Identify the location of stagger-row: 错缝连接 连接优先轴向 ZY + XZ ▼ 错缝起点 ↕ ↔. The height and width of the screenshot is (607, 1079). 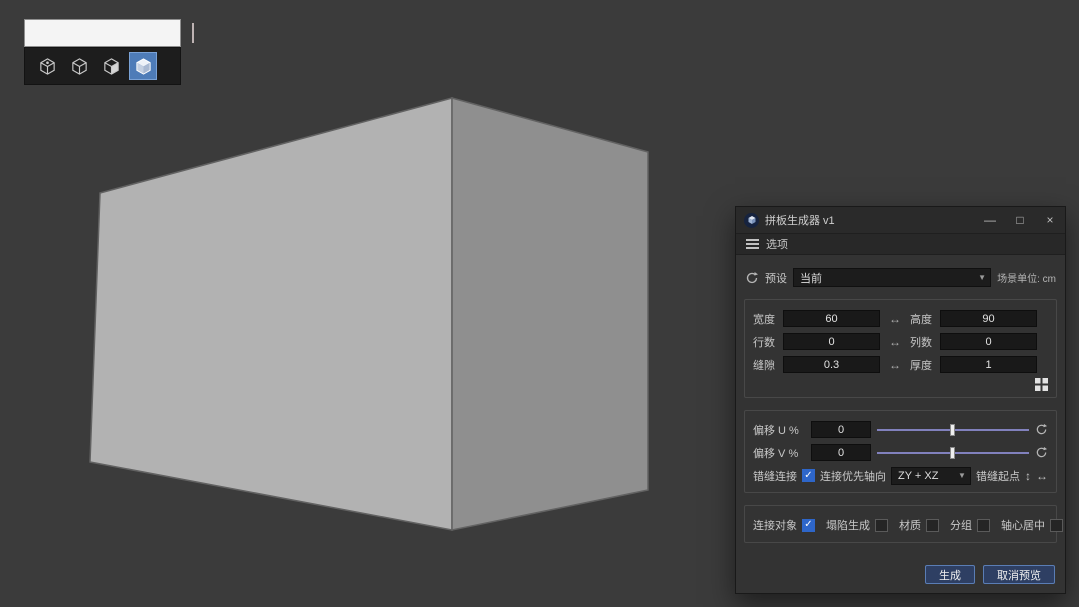
(900, 475).